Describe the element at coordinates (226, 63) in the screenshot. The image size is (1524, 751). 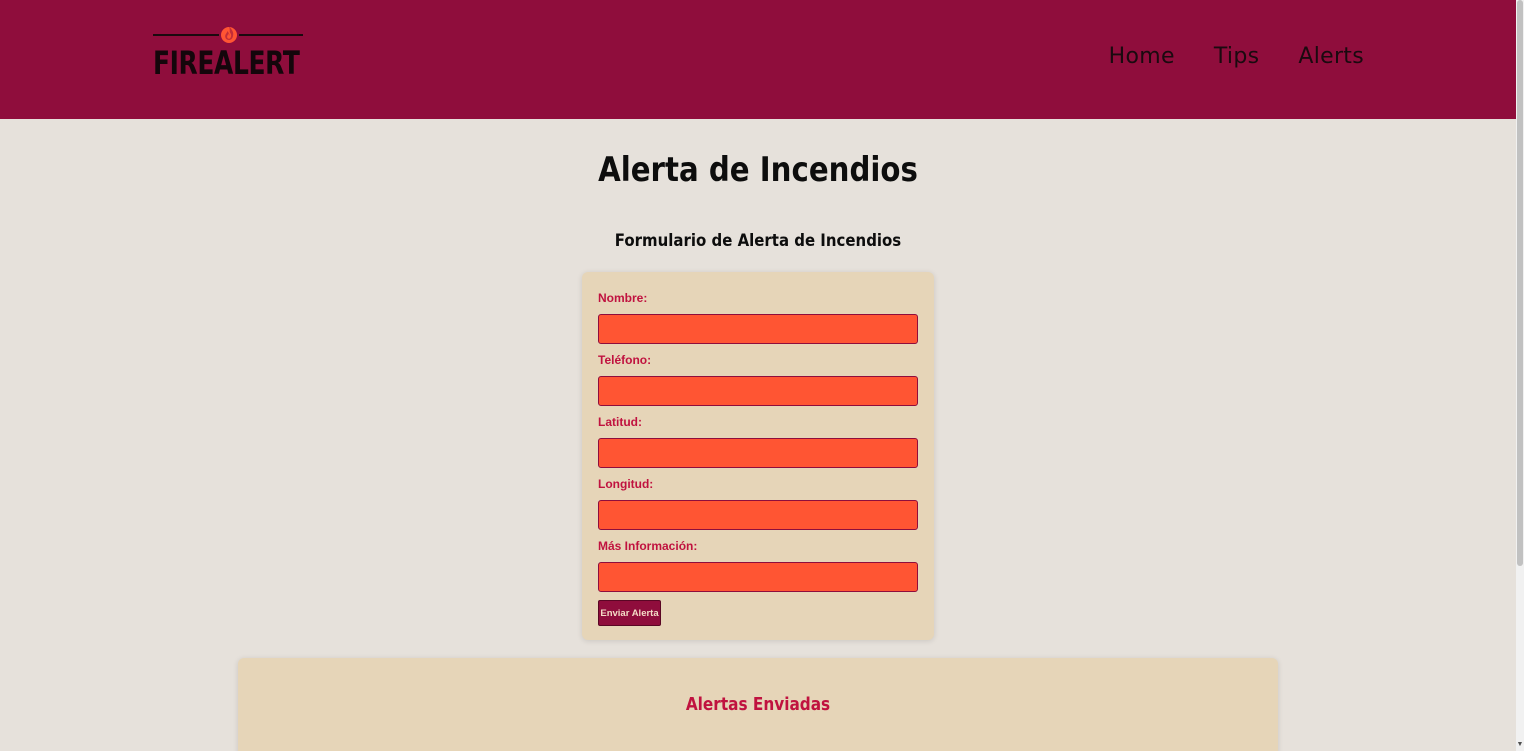
I see `logo-text: FIREALERT` at that location.